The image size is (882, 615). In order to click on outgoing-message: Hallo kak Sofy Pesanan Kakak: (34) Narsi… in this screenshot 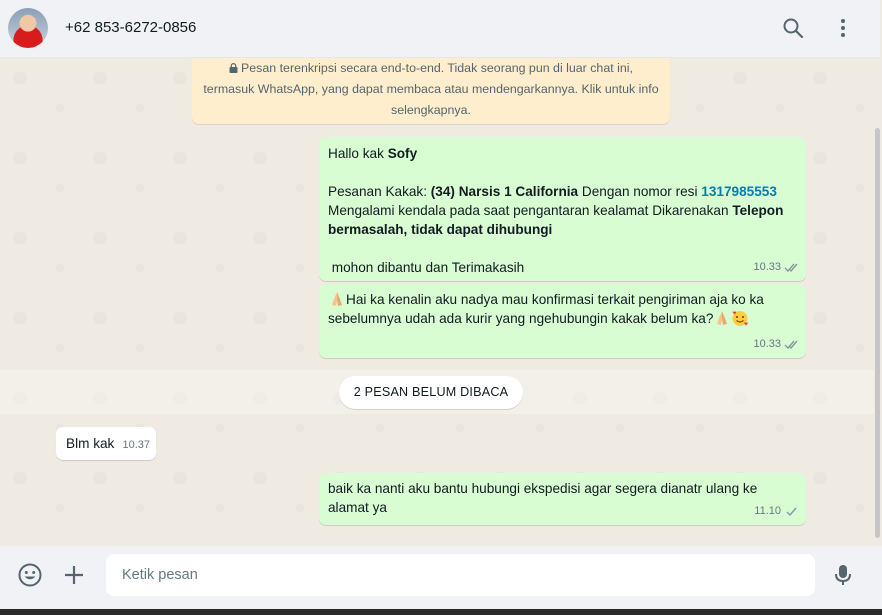, I will do `click(562, 209)`.